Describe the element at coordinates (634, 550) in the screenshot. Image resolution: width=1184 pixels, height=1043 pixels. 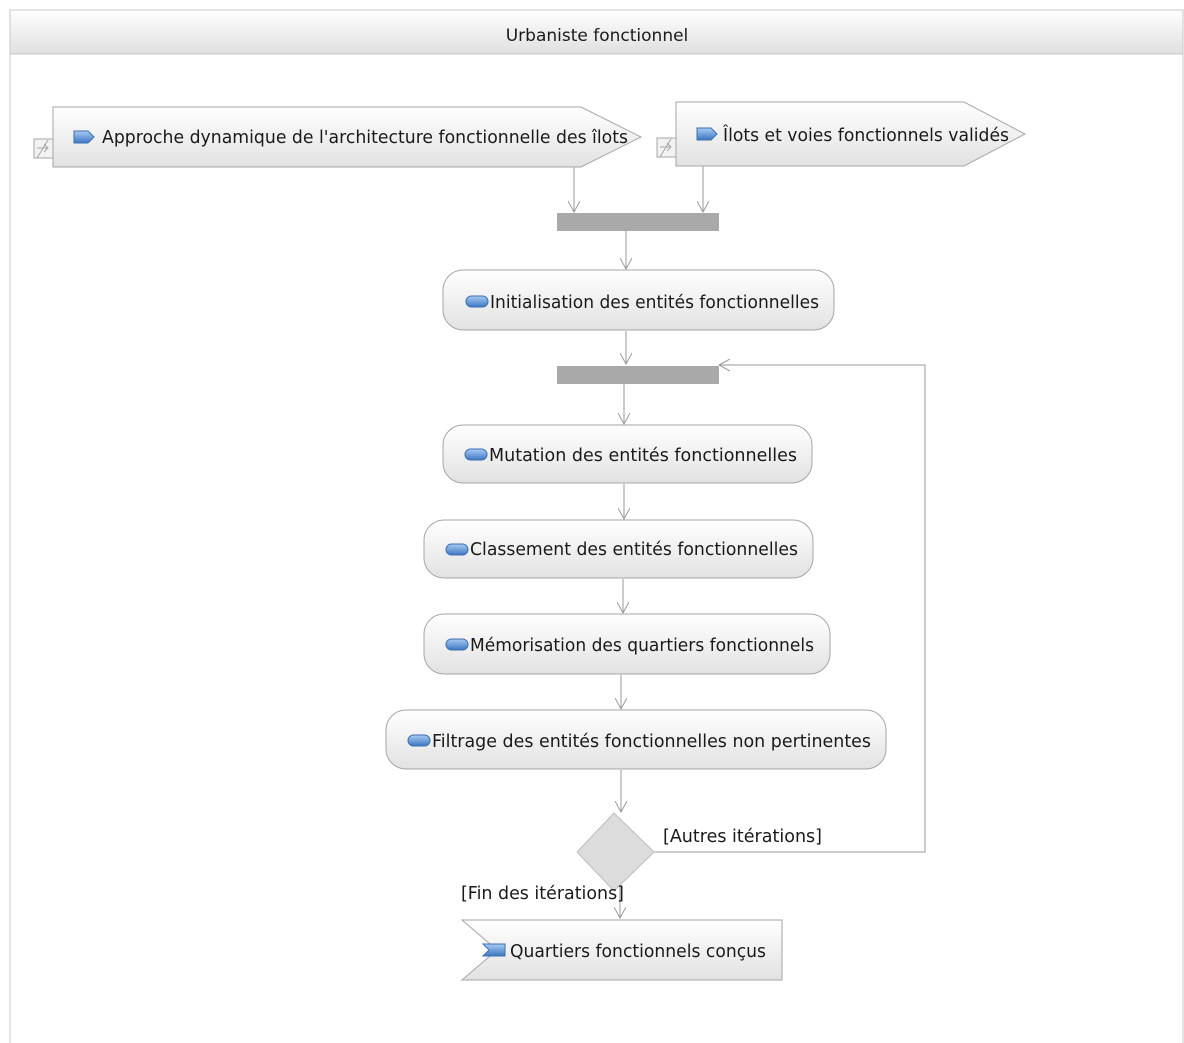
I see `action-label: Classement des entités fonctionnelles` at that location.